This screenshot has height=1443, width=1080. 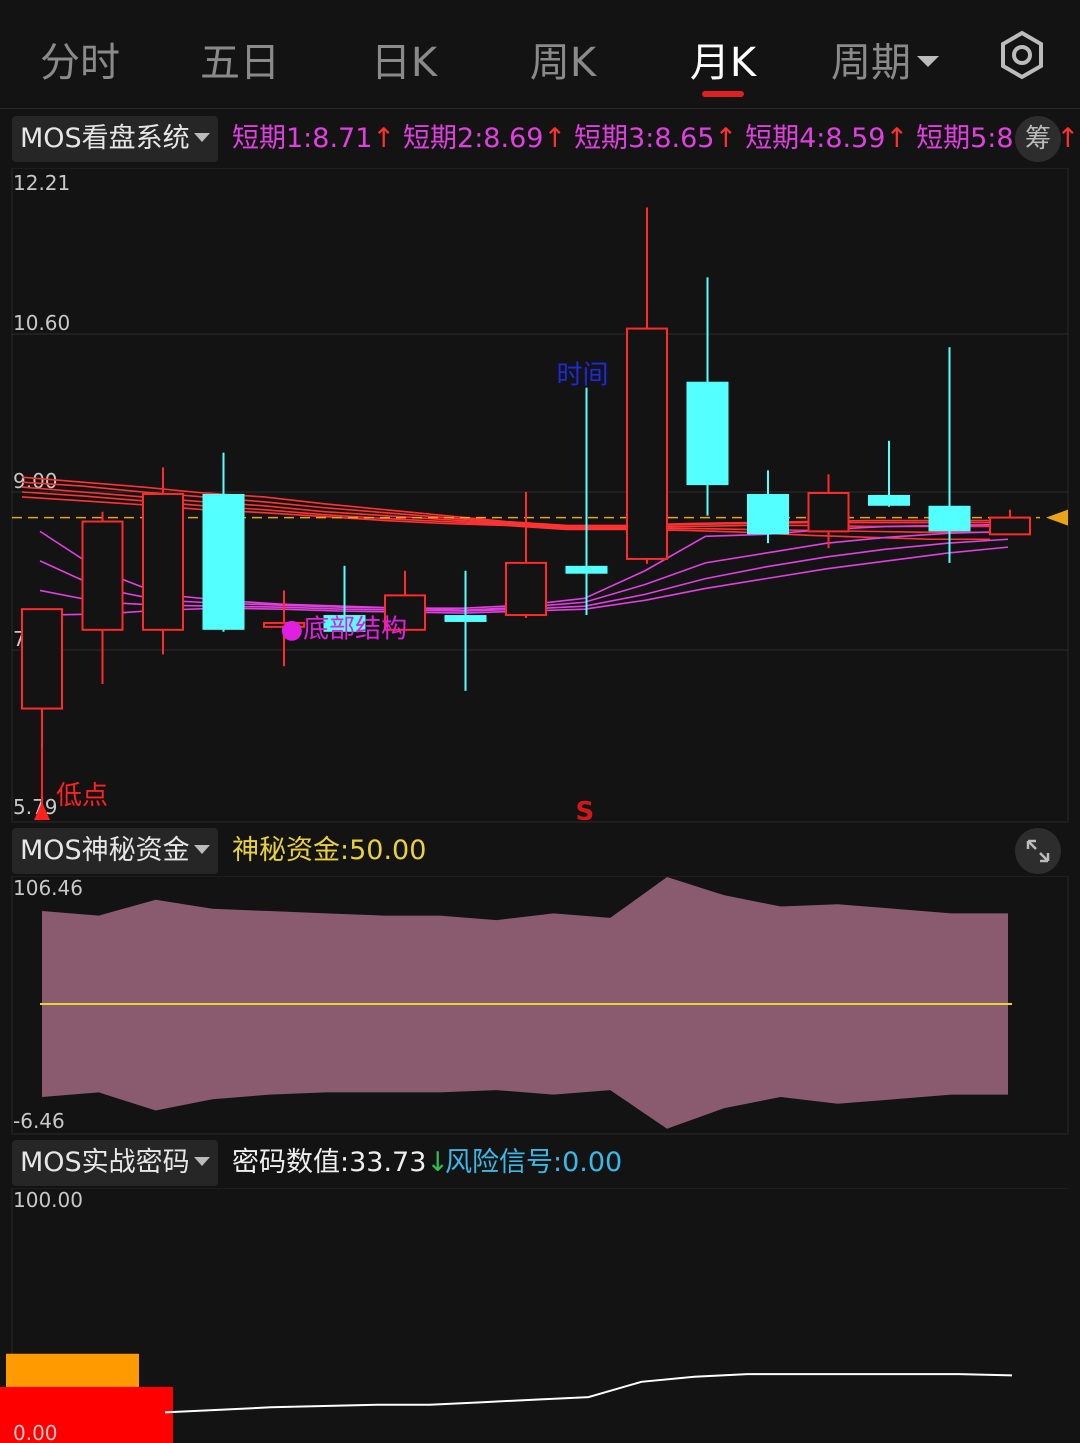 I want to click on code-value-line, so click(x=588, y=1393).